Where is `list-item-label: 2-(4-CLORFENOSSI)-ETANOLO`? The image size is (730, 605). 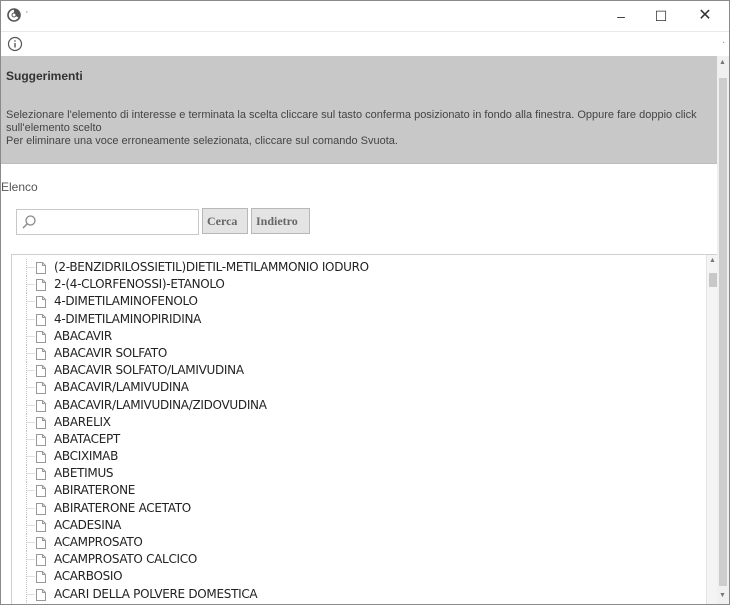 list-item-label: 2-(4-CLORFENOSSI)-ETANOLO is located at coordinates (139, 284).